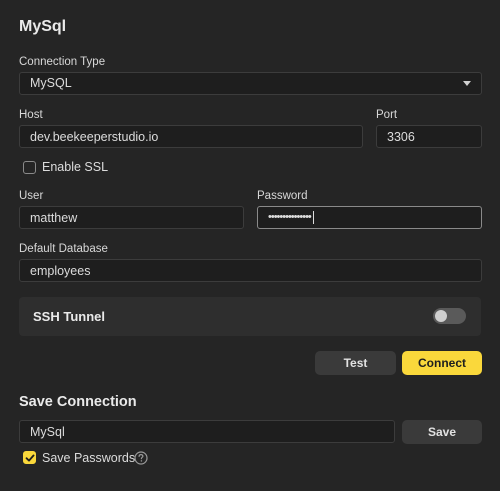 This screenshot has width=500, height=491. I want to click on text-cursor, so click(313, 217).